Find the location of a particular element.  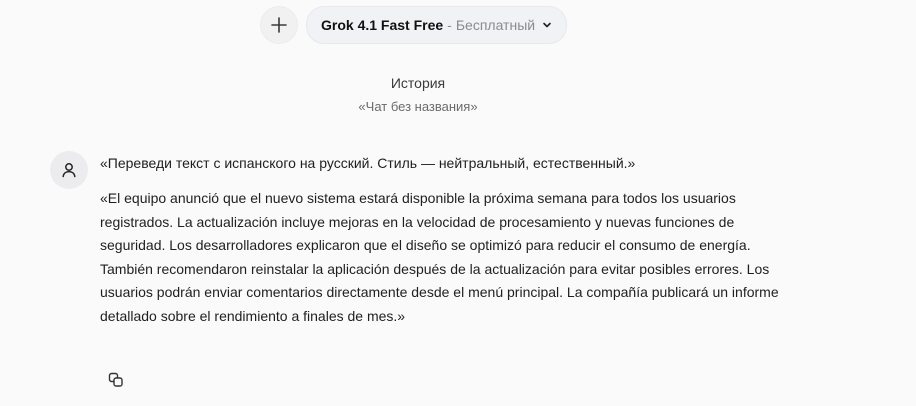

model-selector: Grok 4.1 Fast Free - Бесплатный is located at coordinates (437, 25).